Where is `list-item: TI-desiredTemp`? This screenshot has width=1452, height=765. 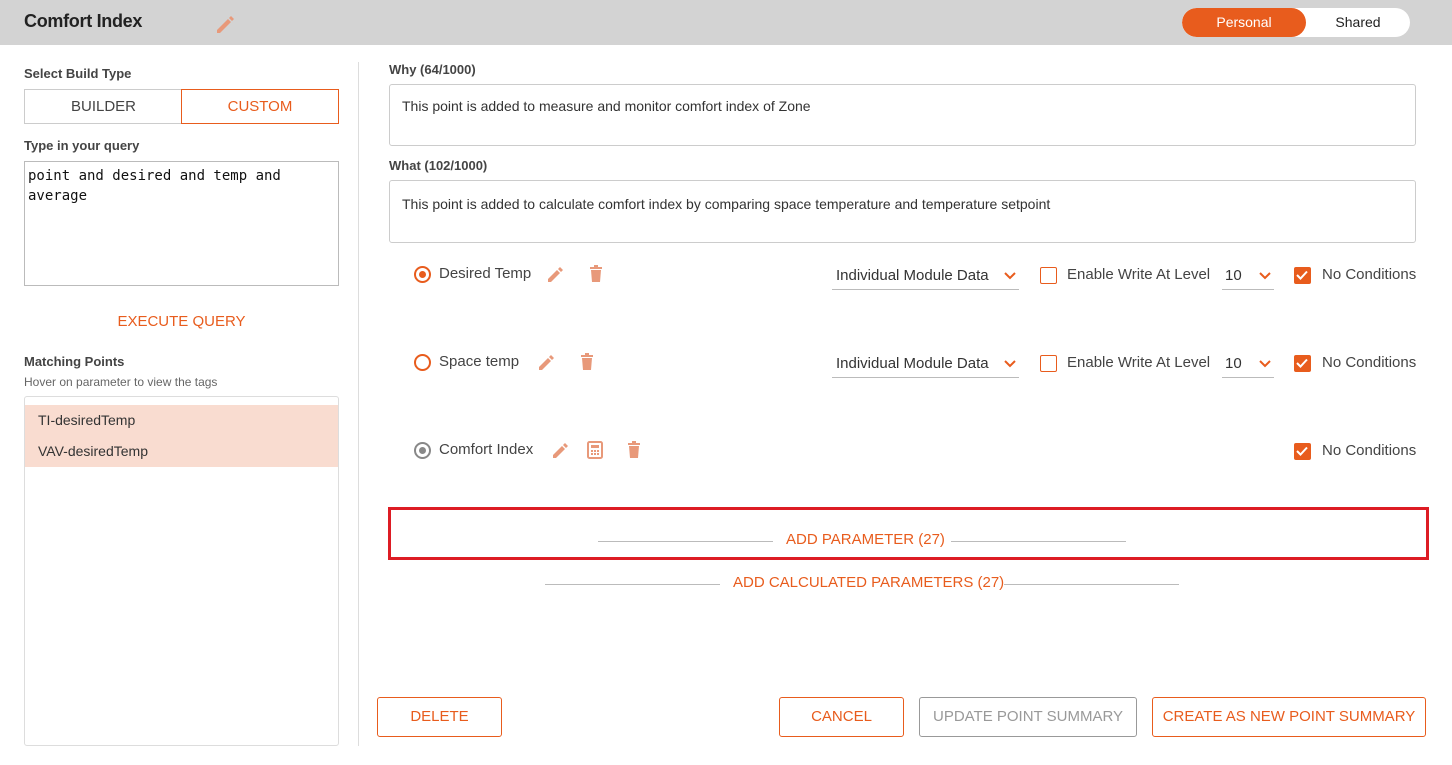
list-item: TI-desiredTemp is located at coordinates (181, 420).